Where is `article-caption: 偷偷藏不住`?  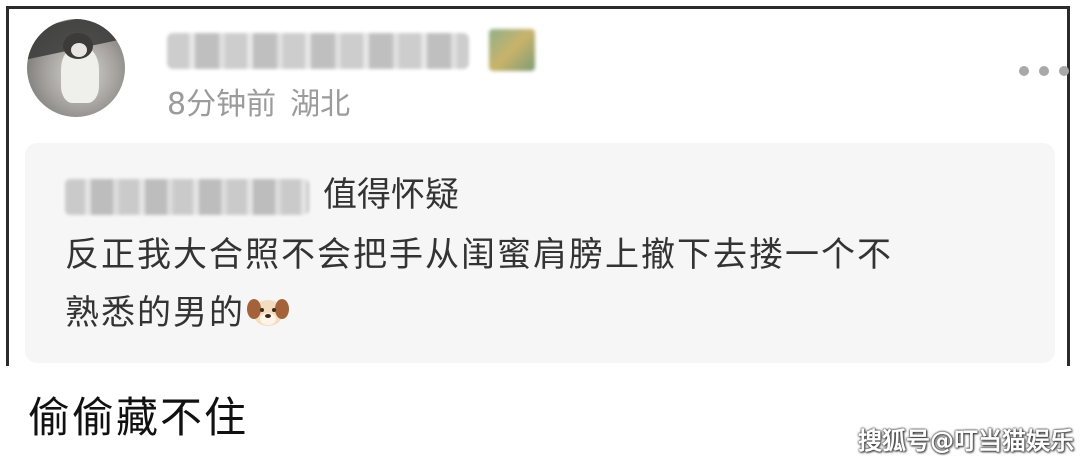 article-caption: 偷偷藏不住 is located at coordinates (138, 417).